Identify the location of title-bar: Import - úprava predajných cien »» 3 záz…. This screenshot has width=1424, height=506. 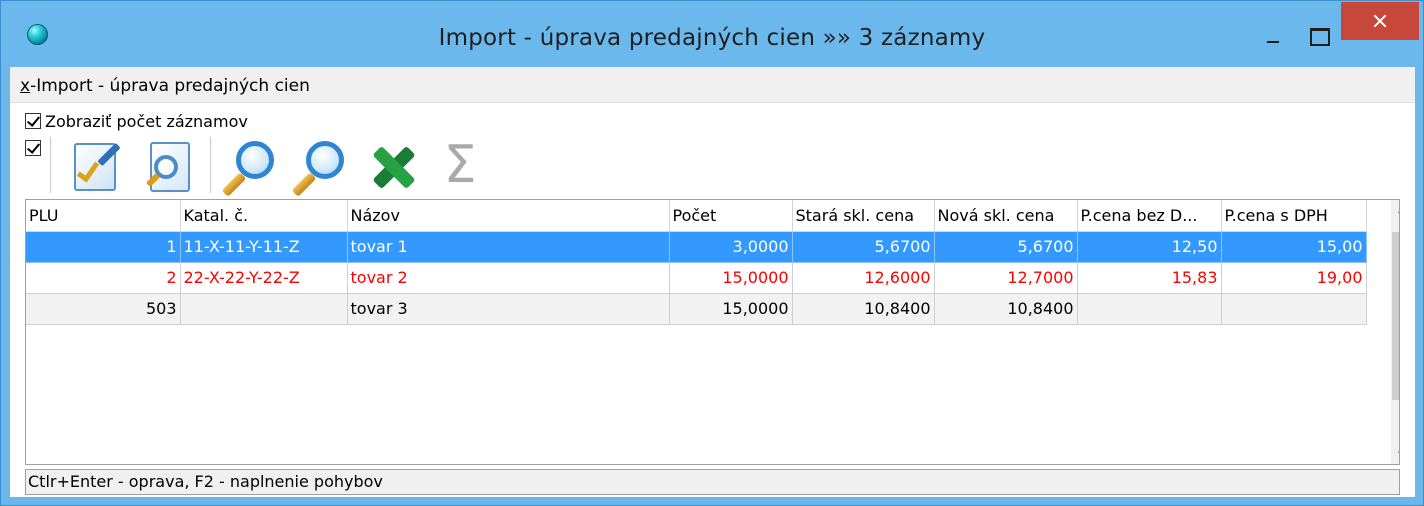
(712, 34).